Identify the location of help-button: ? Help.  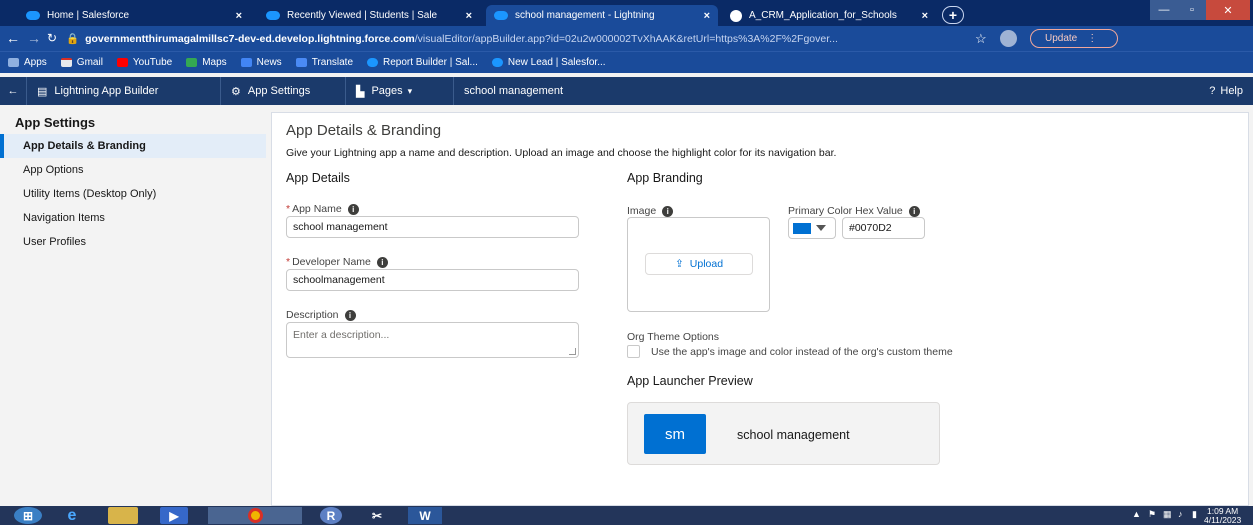
(1226, 91).